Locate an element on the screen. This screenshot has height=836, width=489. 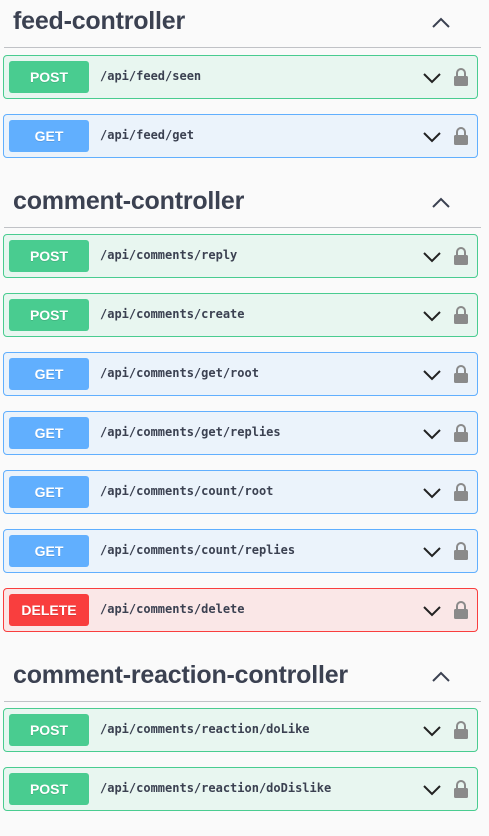
operation-post-reaction-dolike: POST /api/comments/reaction/doLike is located at coordinates (240, 730).